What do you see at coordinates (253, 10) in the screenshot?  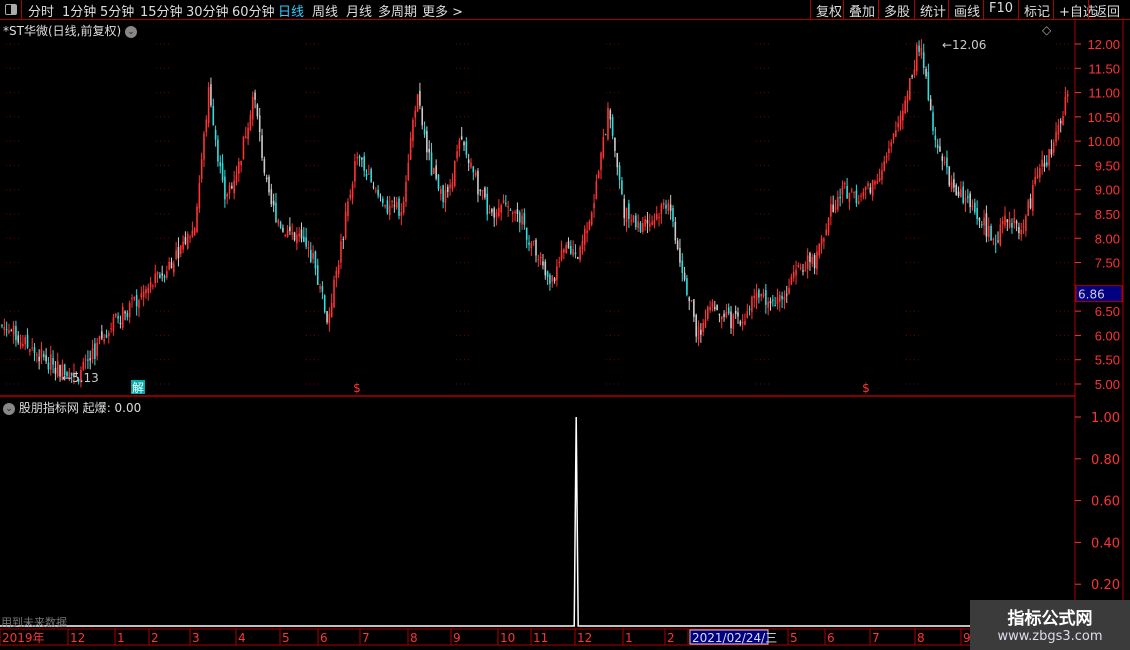 I see `period-tab-5: 60分钟` at bounding box center [253, 10].